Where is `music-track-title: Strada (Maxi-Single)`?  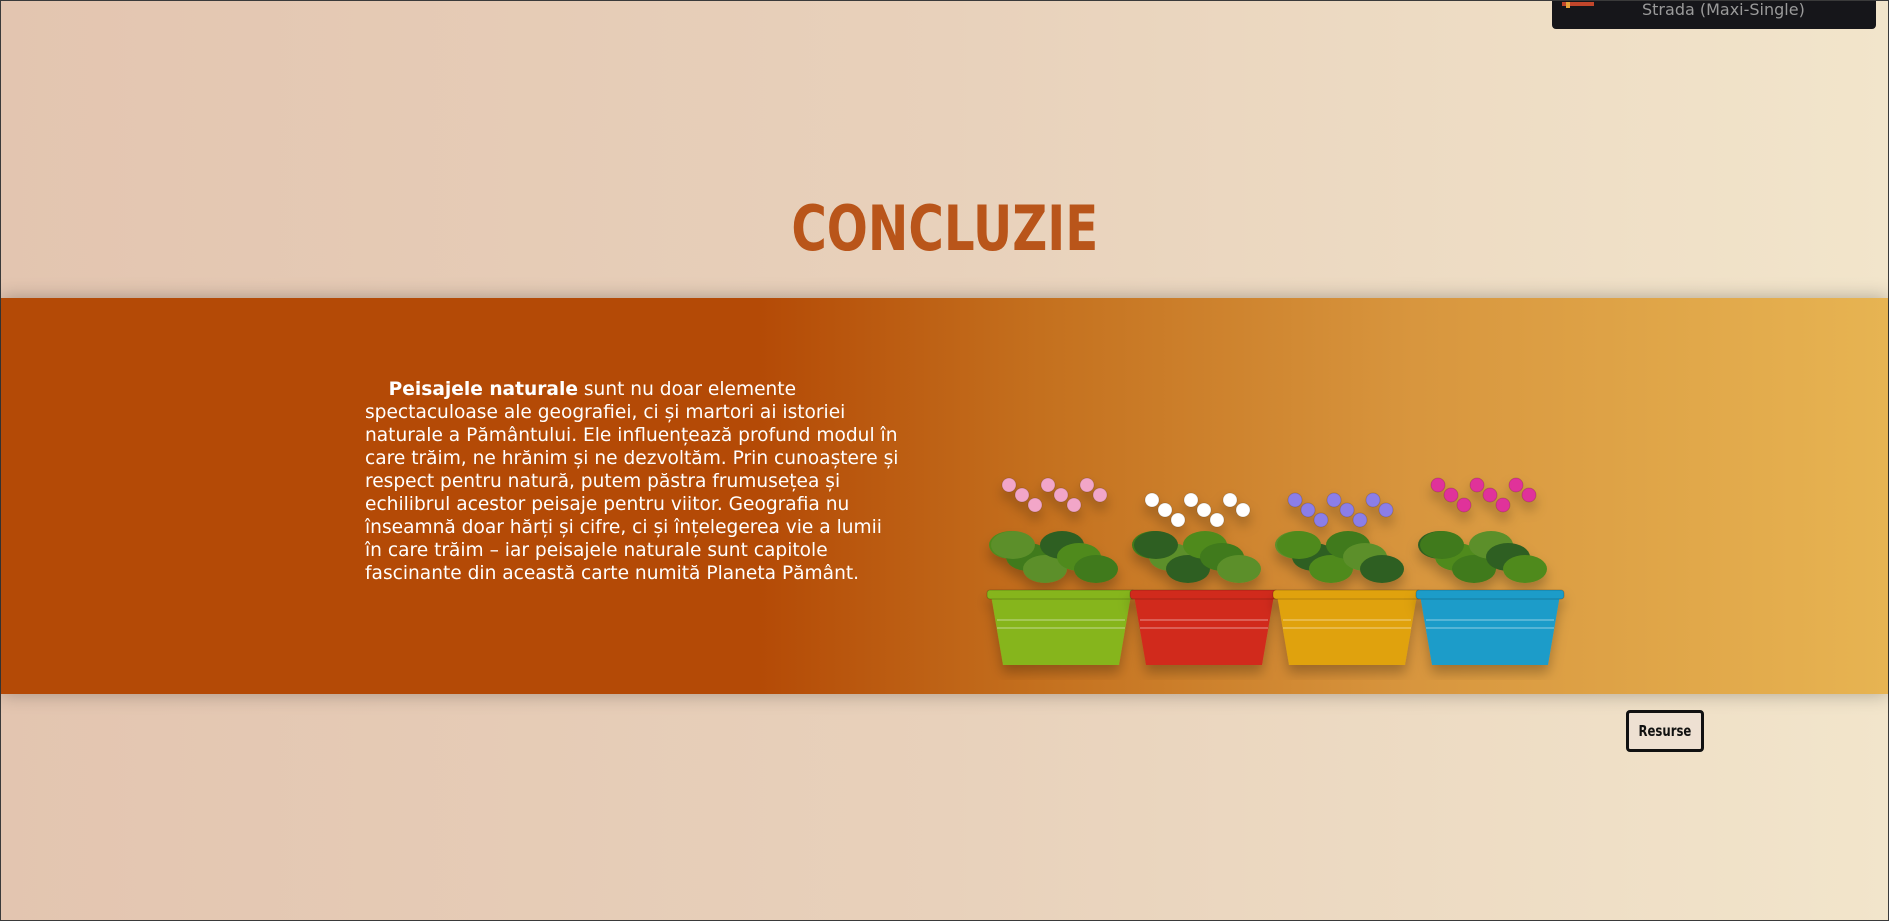
music-track-title: Strada (Maxi-Single) is located at coordinates (1723, 9).